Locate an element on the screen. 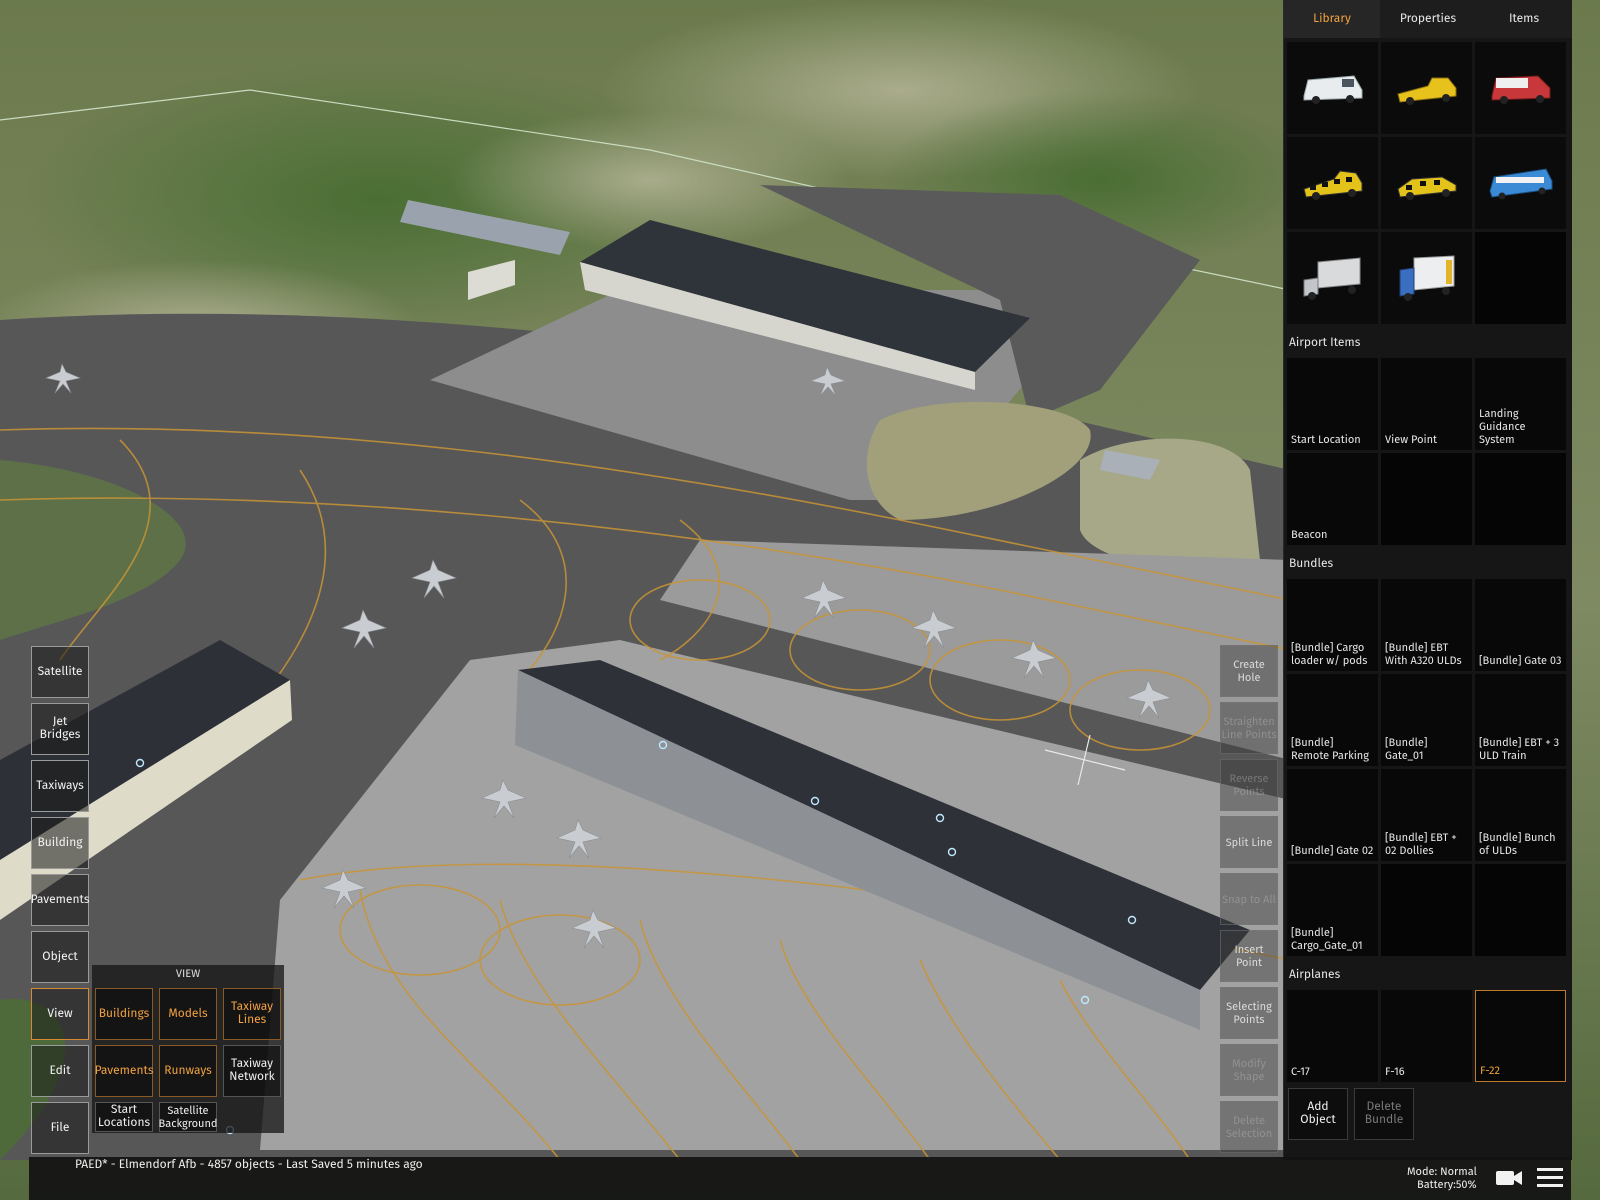 This screenshot has height=1200, width=1600. vehicle-bus is located at coordinates (1520, 183).